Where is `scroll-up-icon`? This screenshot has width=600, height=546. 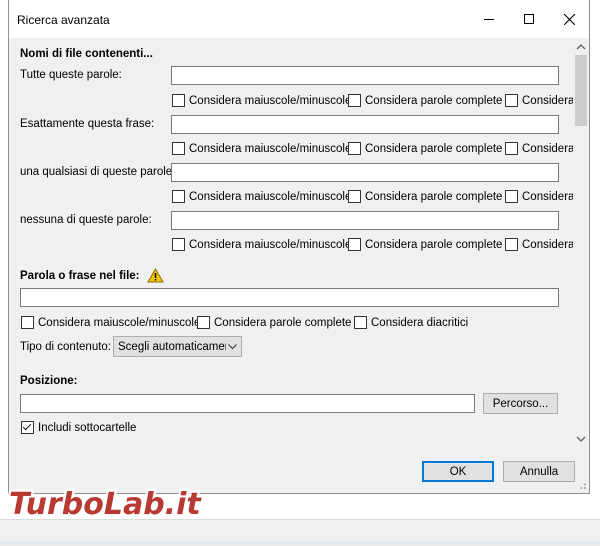
scroll-up-icon is located at coordinates (581, 47).